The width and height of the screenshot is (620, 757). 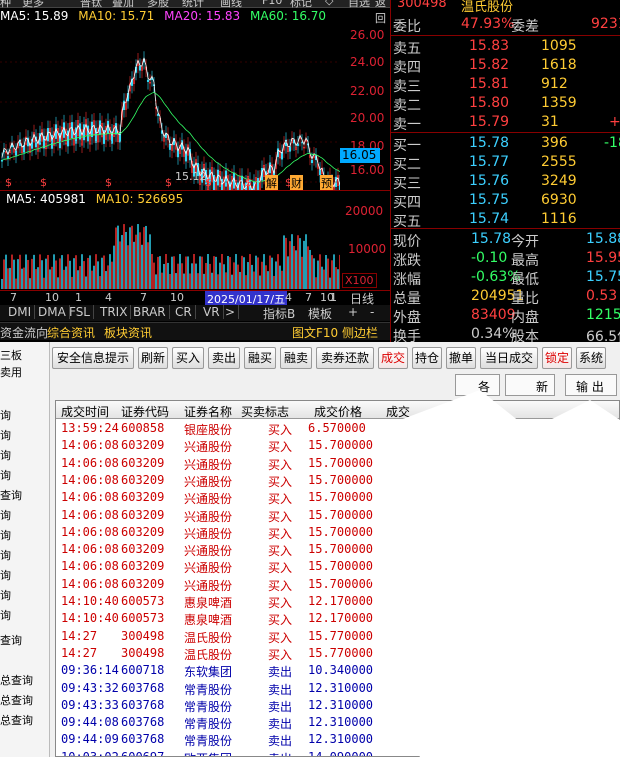 I want to click on stat-row: 外盘 83409内盘 121542, so click(x=505, y=316).